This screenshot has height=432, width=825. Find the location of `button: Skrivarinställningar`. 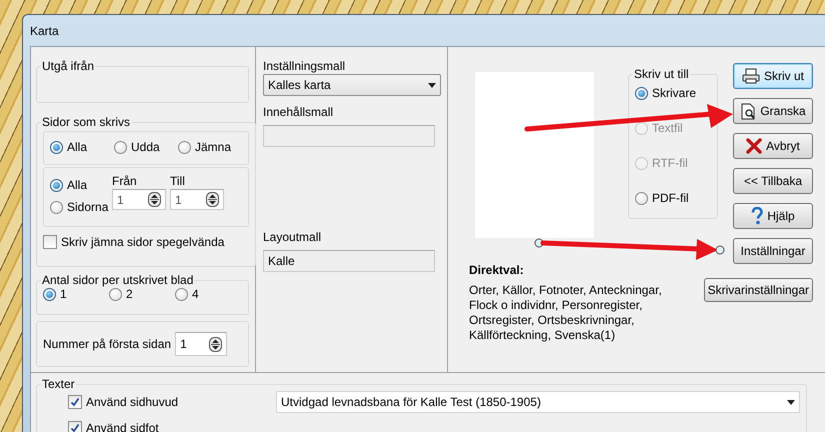

button: Skrivarinställningar is located at coordinates (758, 290).